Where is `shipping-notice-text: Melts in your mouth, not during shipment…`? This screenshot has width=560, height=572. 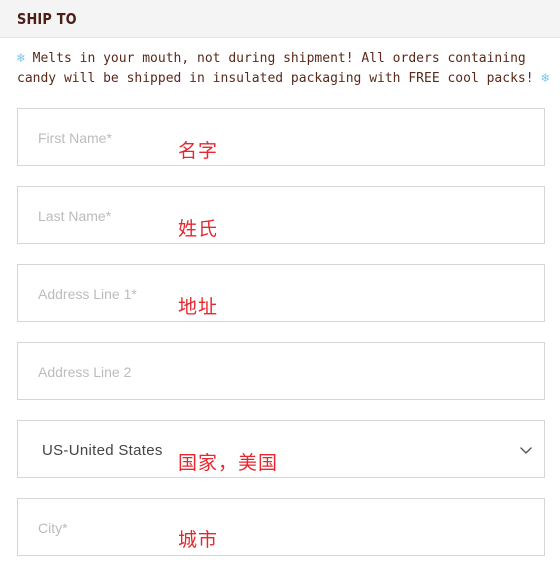 shipping-notice-text: Melts in your mouth, not during shipment… is located at coordinates (275, 68).